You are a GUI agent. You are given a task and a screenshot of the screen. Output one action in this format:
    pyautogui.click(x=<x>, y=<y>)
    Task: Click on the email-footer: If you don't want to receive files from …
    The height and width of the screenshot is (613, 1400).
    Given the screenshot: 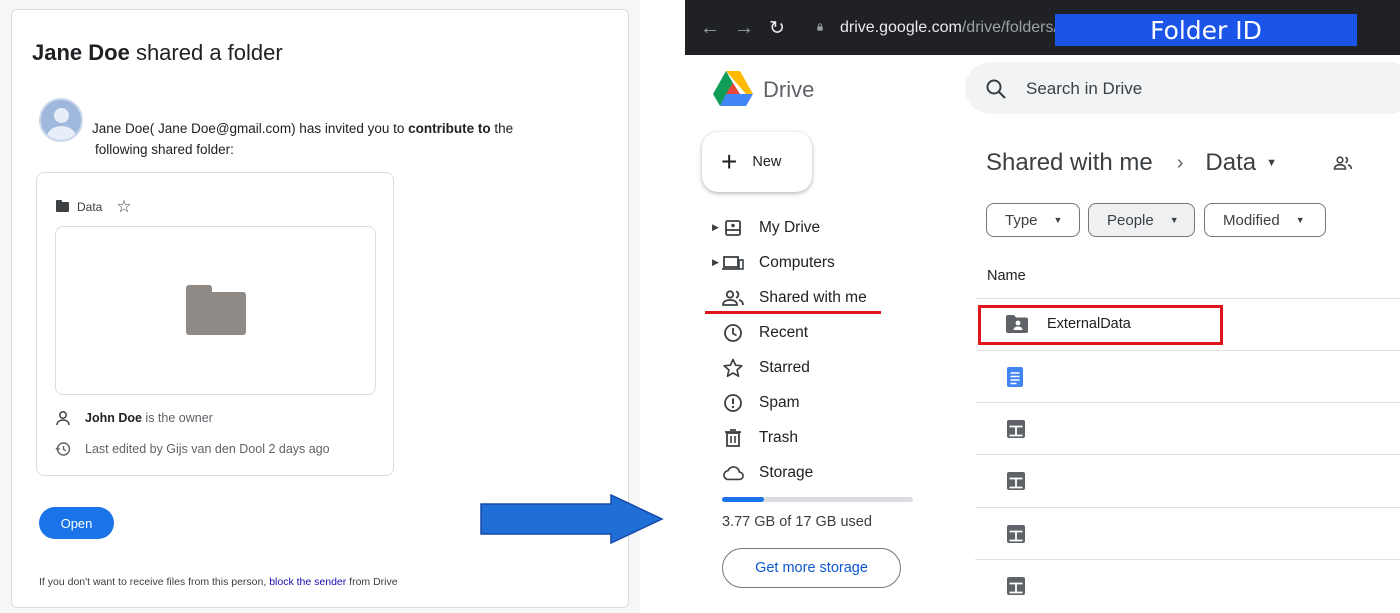 What is the action you would take?
    pyautogui.click(x=218, y=582)
    